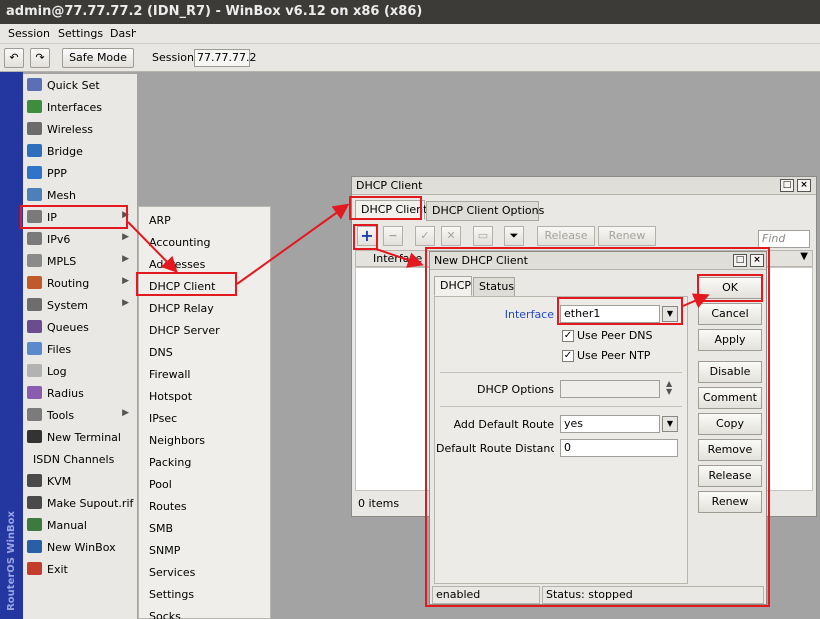  I want to click on arrow-ip-to-submenu, so click(152, 247).